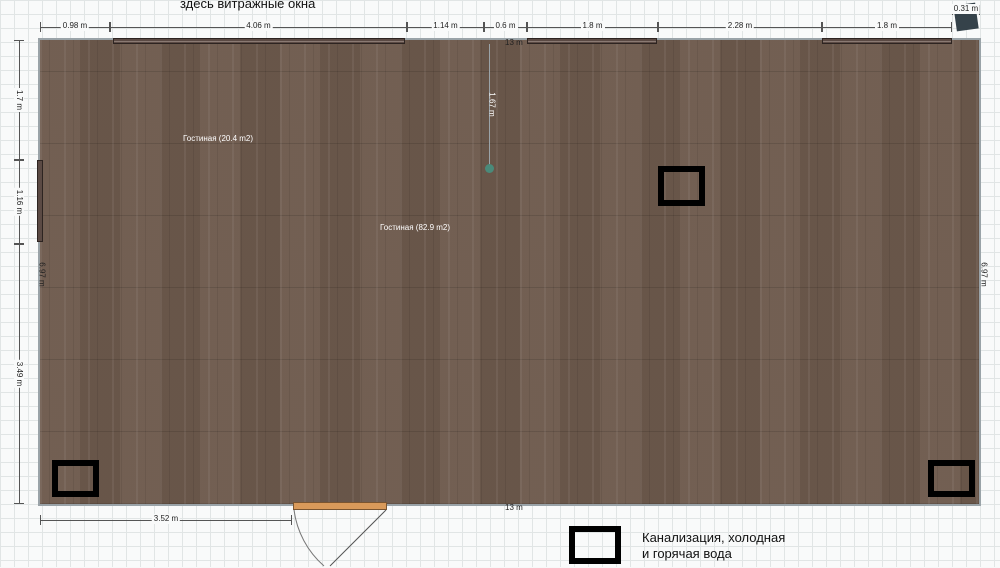 This screenshot has height=568, width=1000. I want to click on dim-top-6: 2.28 m, so click(740, 26).